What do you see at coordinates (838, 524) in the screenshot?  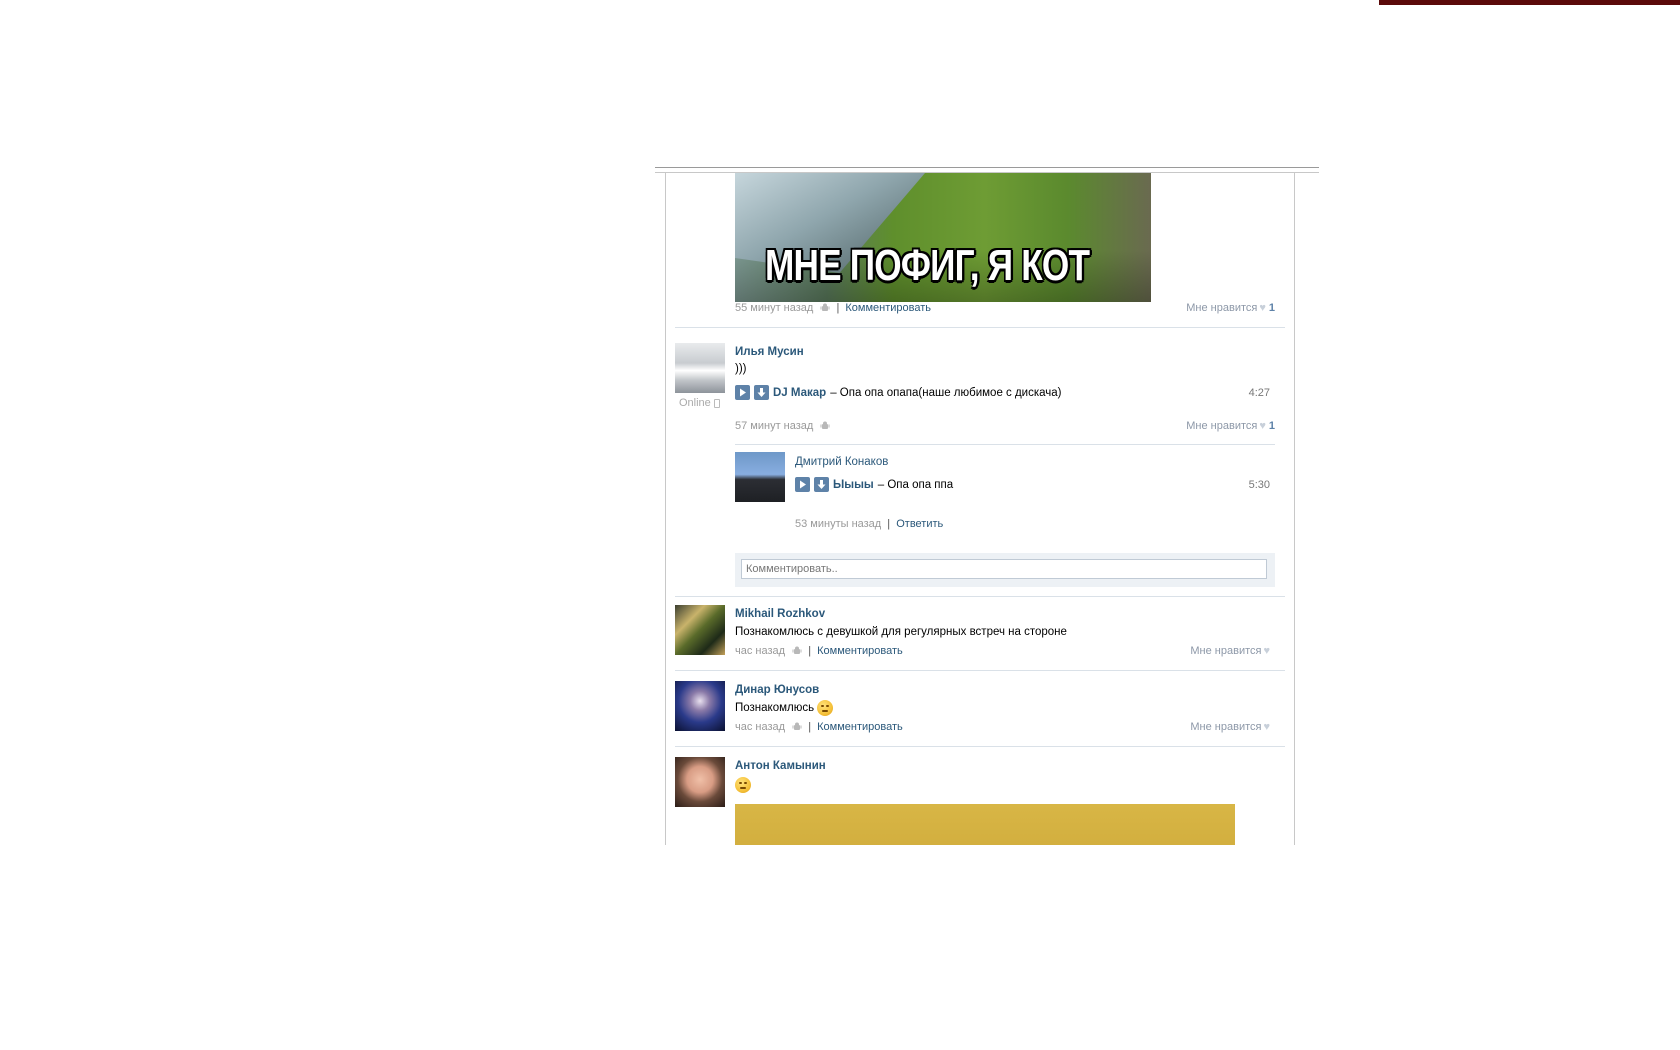 I see `reply-time: 53 минуты назад` at bounding box center [838, 524].